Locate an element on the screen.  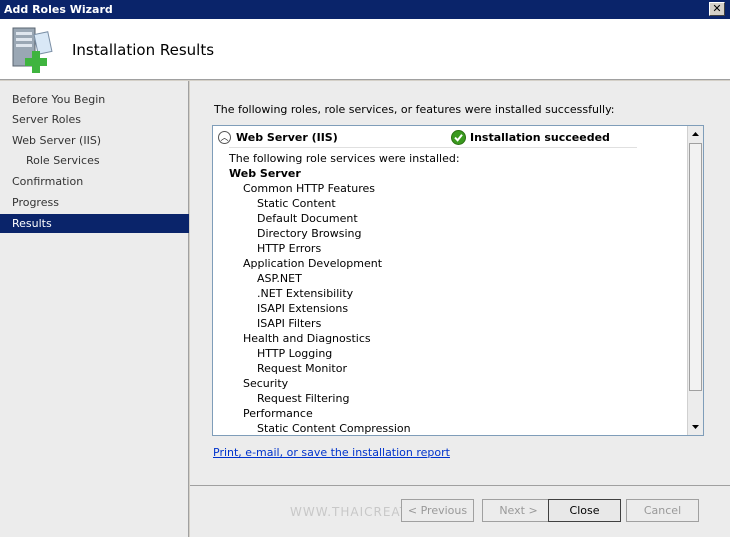
arrow-up-icon is located at coordinates (695, 134).